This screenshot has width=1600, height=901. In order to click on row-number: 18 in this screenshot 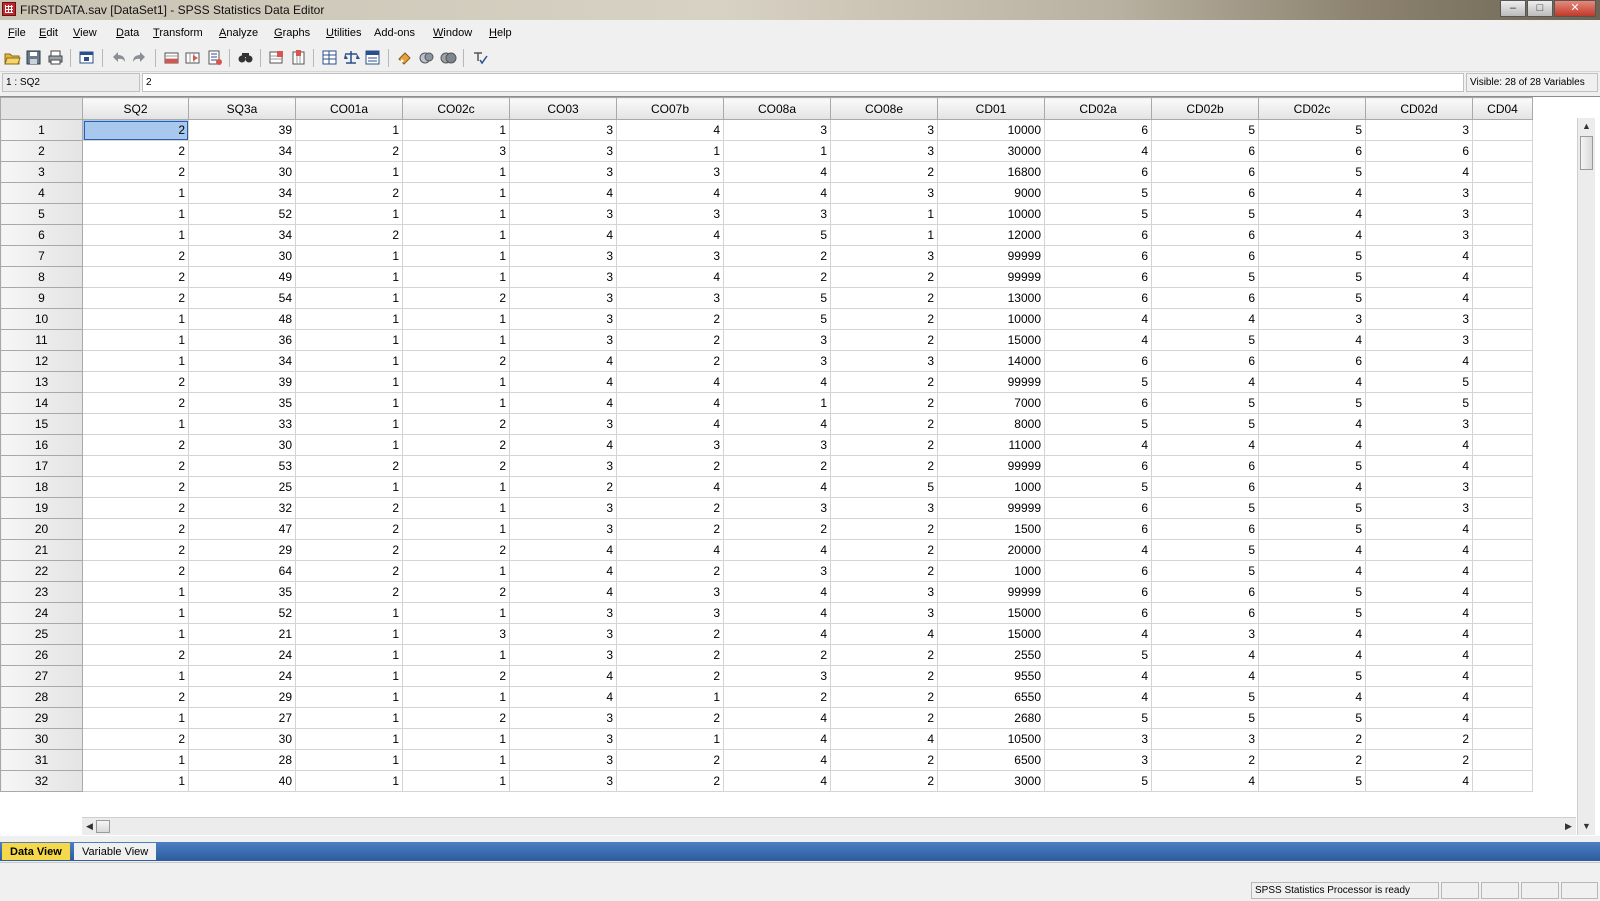, I will do `click(41, 487)`.